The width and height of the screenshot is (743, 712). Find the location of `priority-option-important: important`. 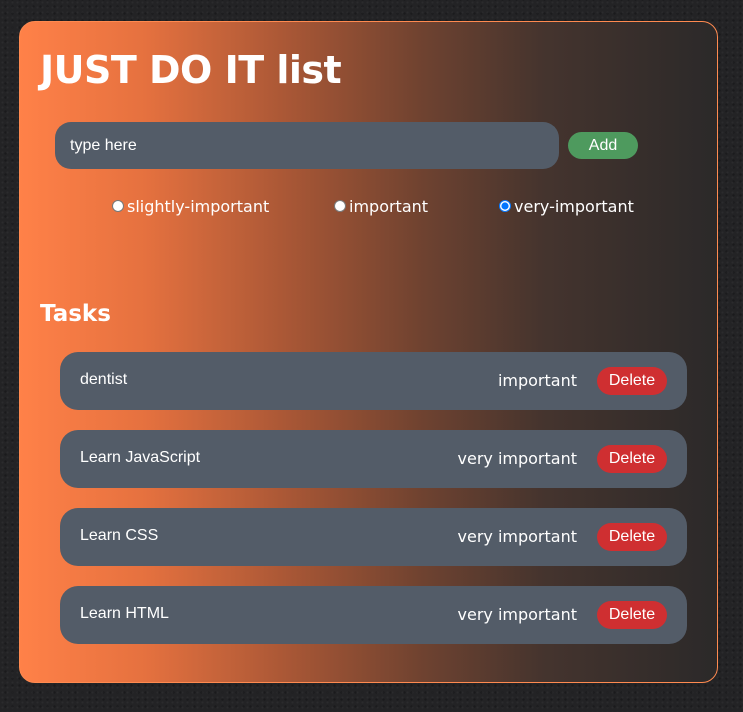

priority-option-important: important is located at coordinates (381, 206).